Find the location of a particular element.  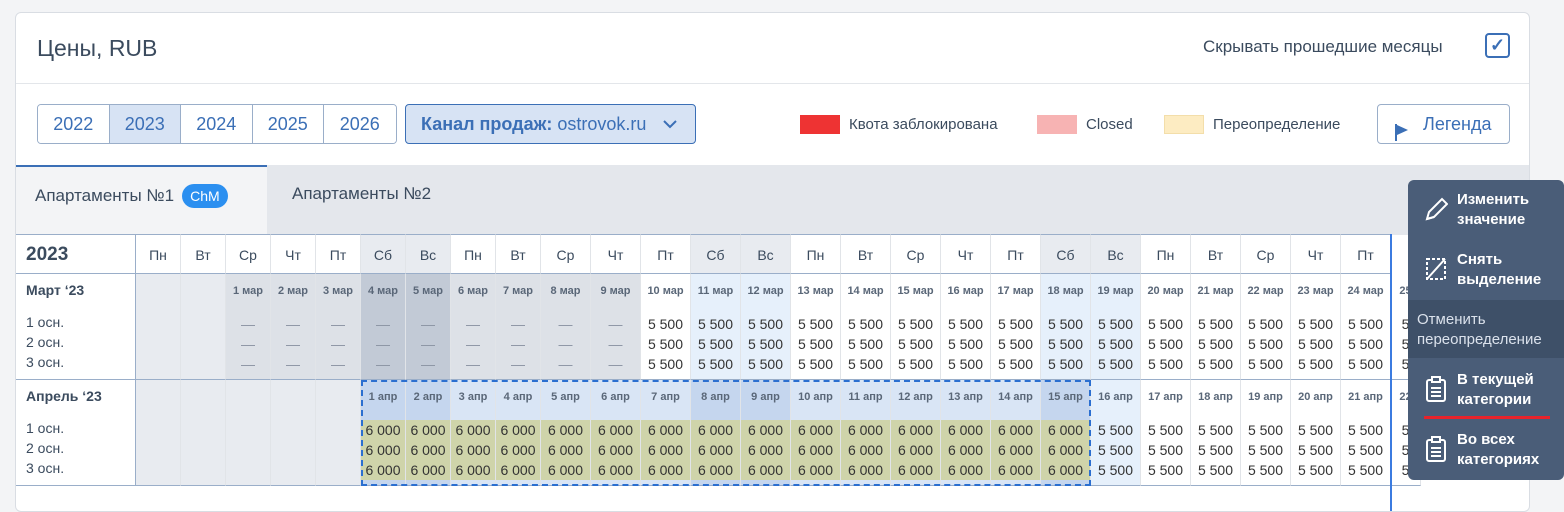

price-cell: 6 мар — — — is located at coordinates (473, 327).